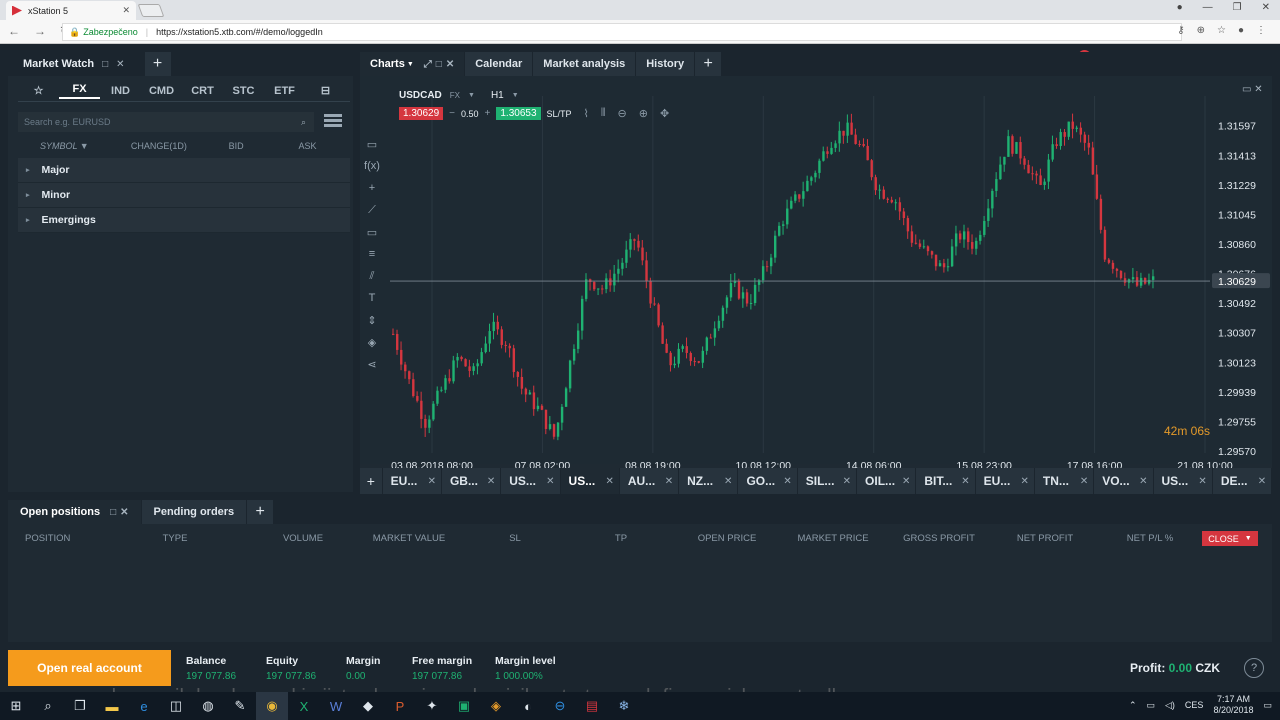 The width and height of the screenshot is (1280, 720). Describe the element at coordinates (411, 481) in the screenshot. I see `instrument-tab: EU... ✕` at that location.